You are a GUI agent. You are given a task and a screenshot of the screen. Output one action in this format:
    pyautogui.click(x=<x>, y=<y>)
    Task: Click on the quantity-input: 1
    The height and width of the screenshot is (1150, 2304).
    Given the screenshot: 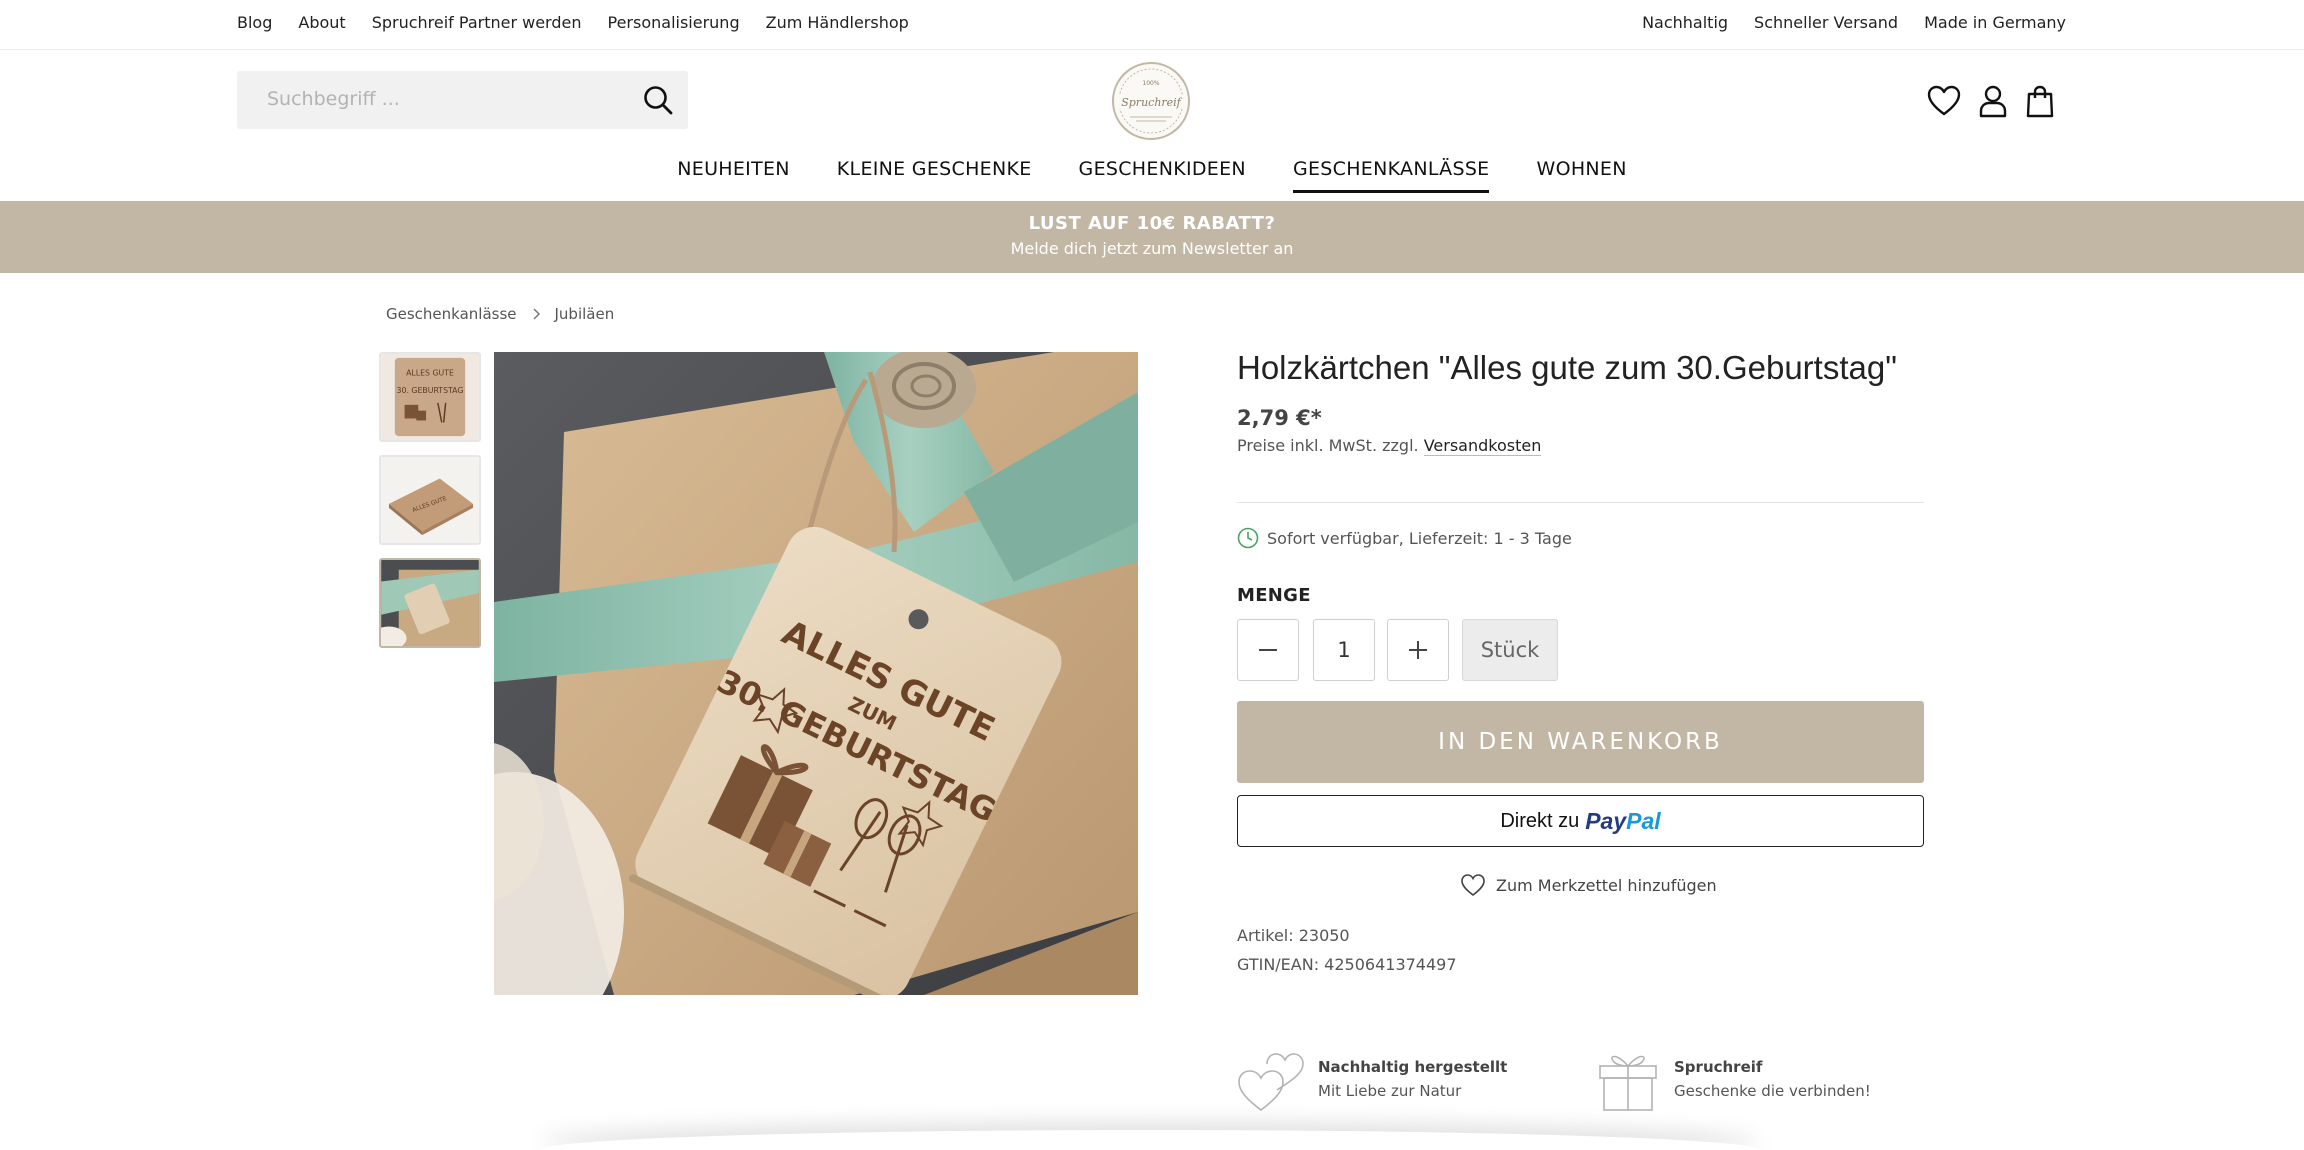 What is the action you would take?
    pyautogui.click(x=1344, y=650)
    